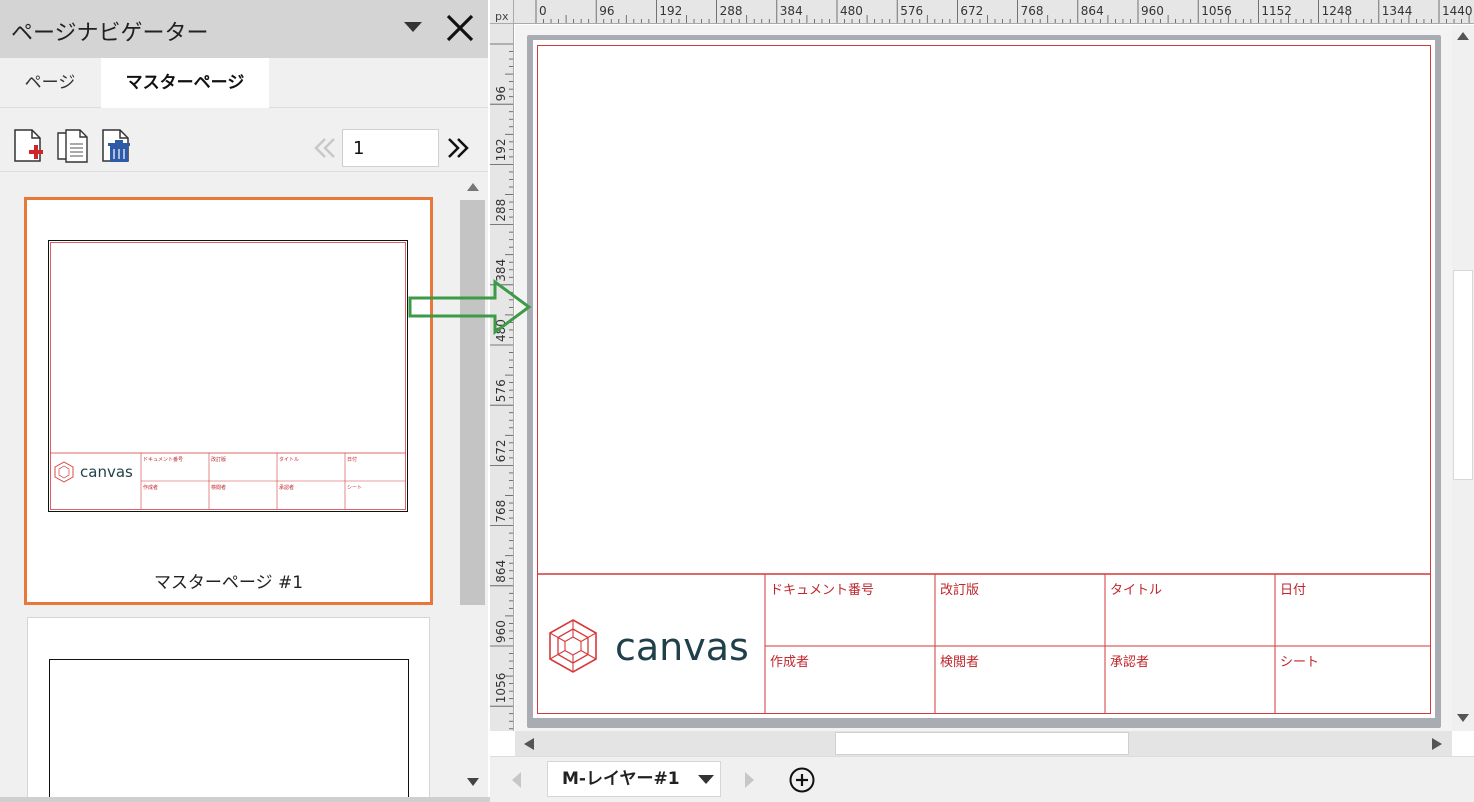  I want to click on ruler-tick-label: 1248, so click(1337, 11).